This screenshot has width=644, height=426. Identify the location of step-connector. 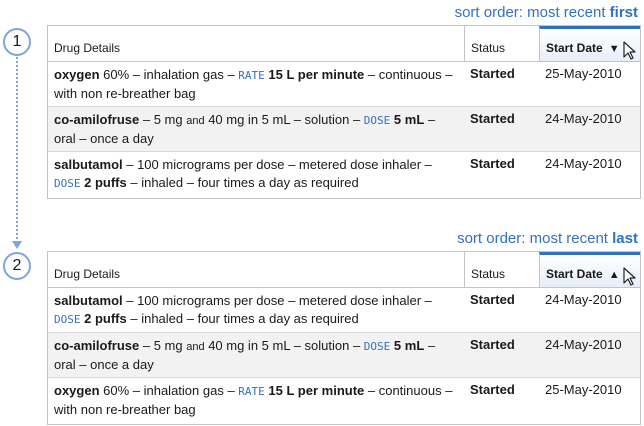
(17, 150).